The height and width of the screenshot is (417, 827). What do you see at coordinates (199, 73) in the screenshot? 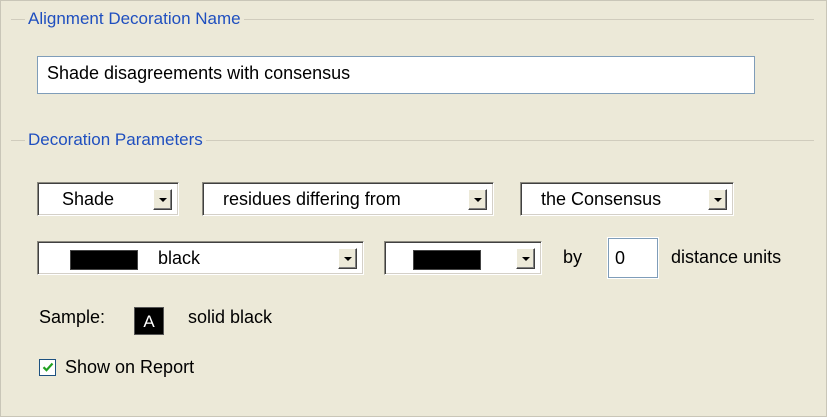
I see `decoration-name-value: Shade disagreements with consensus` at bounding box center [199, 73].